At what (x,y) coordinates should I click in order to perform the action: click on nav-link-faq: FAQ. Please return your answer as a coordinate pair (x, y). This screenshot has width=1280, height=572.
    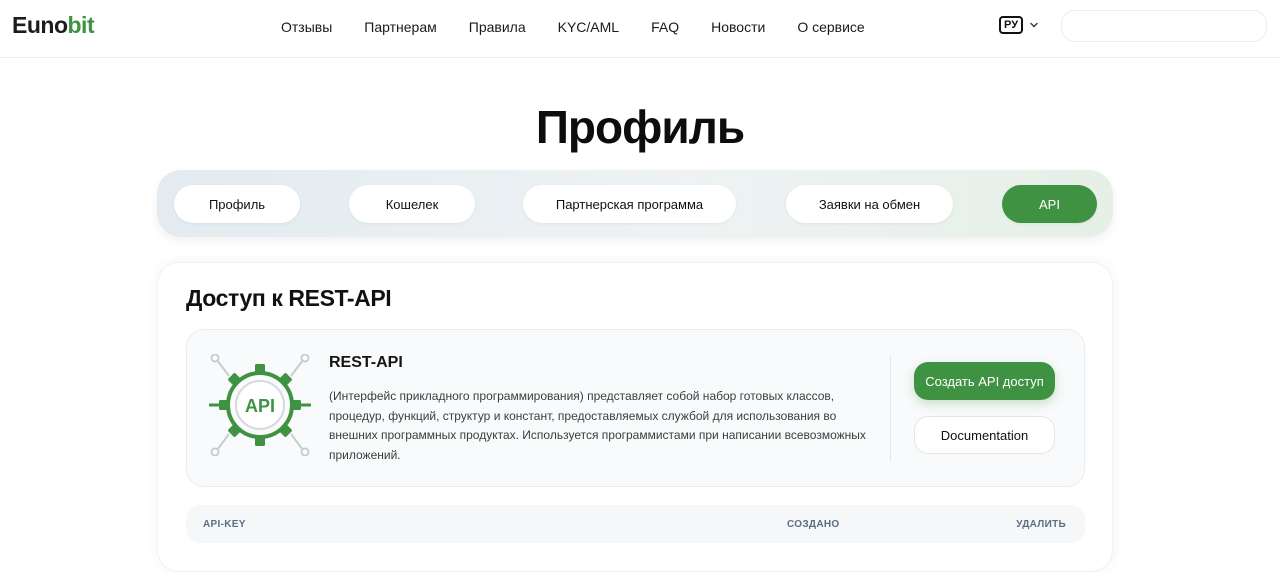
    Looking at the image, I should click on (665, 27).